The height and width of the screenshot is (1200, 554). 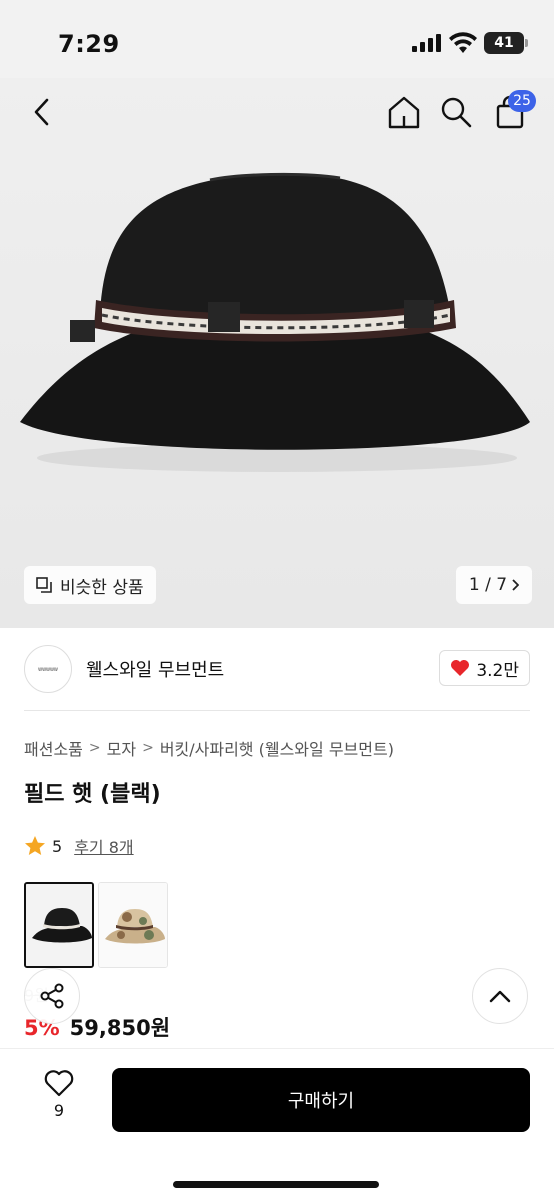 I want to click on battery-icon: 41, so click(x=506, y=43).